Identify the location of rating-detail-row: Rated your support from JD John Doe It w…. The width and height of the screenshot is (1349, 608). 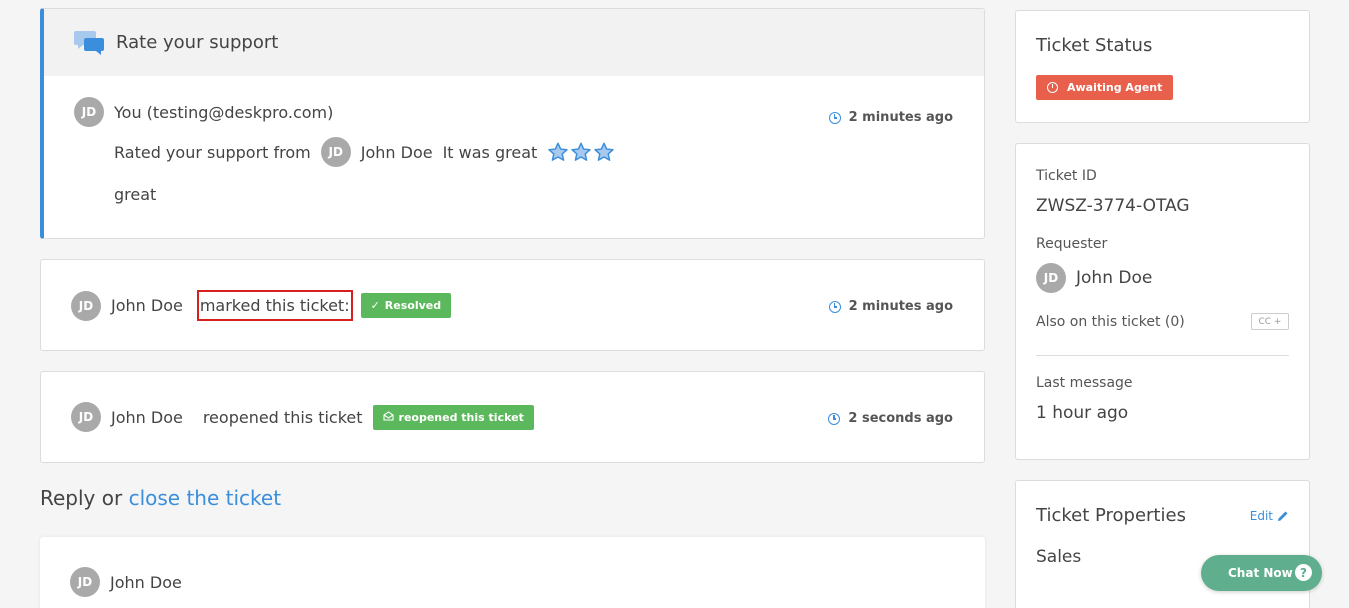
(365, 152).